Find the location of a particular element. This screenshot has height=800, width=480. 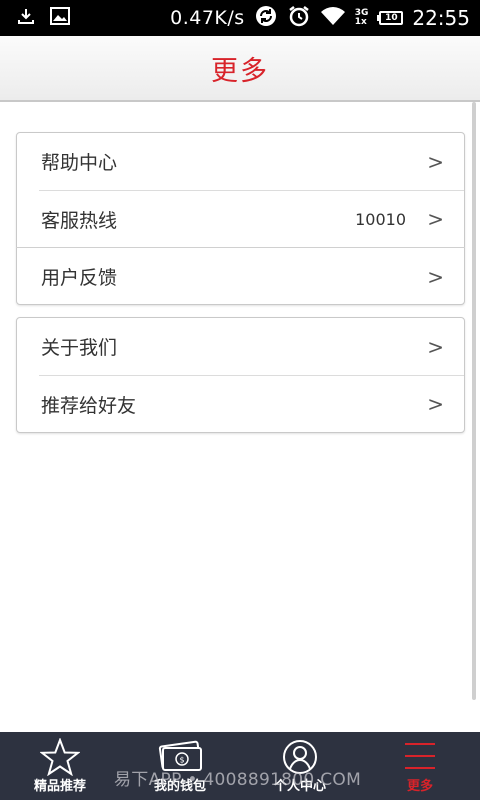

nav-tab-profile: 个人中心 is located at coordinates (300, 766).